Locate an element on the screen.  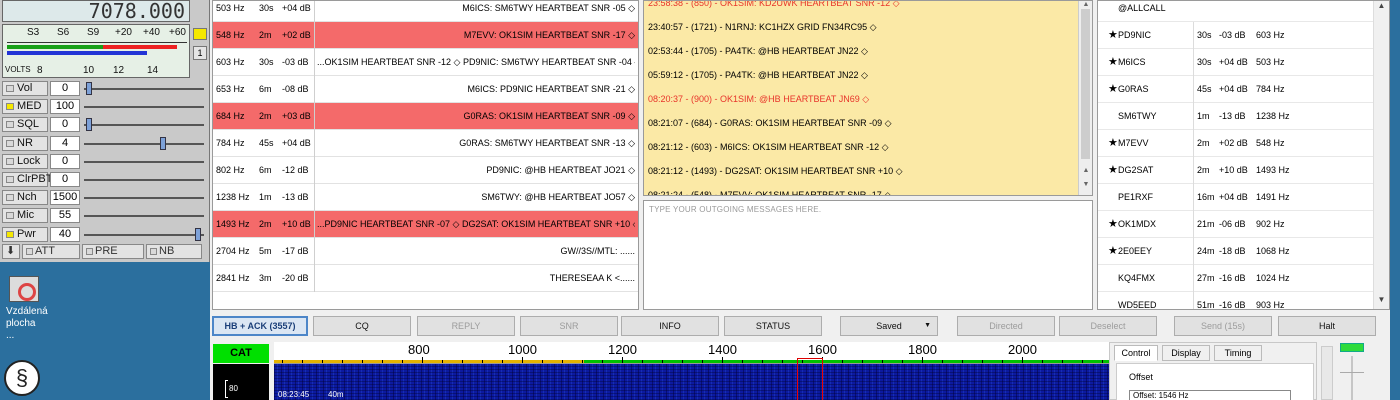
down-arrow-icon: ⬇ is located at coordinates (11, 251).